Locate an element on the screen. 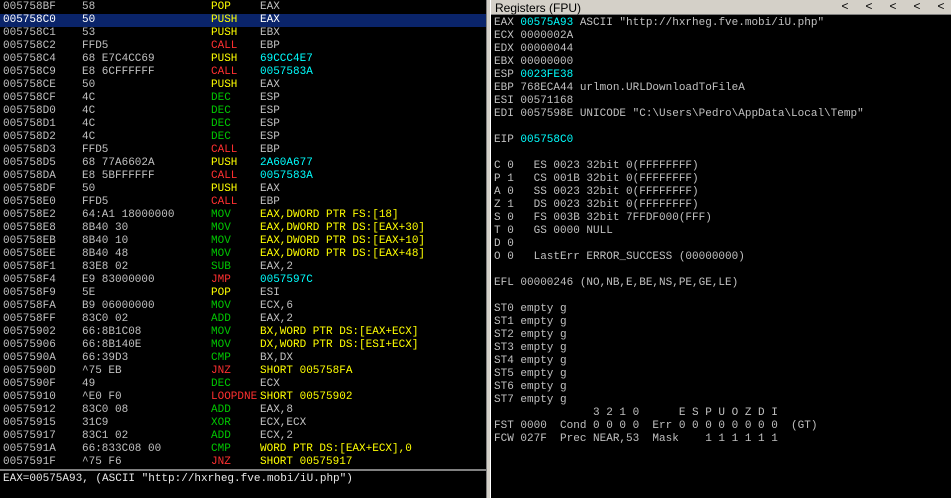 This screenshot has height=498, width=951. header-button-1: < is located at coordinates (845, 7).